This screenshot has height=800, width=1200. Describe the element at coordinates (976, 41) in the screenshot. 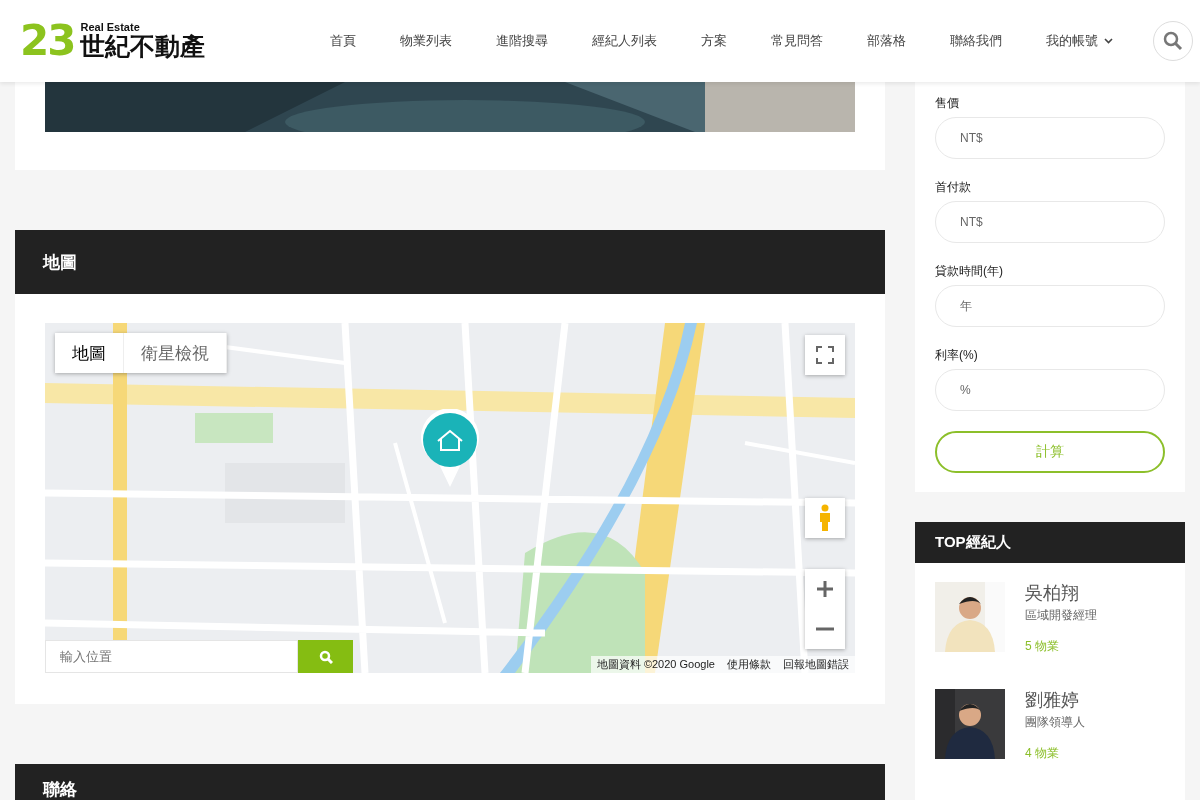

I see `nav-link: 聯絡我們` at that location.